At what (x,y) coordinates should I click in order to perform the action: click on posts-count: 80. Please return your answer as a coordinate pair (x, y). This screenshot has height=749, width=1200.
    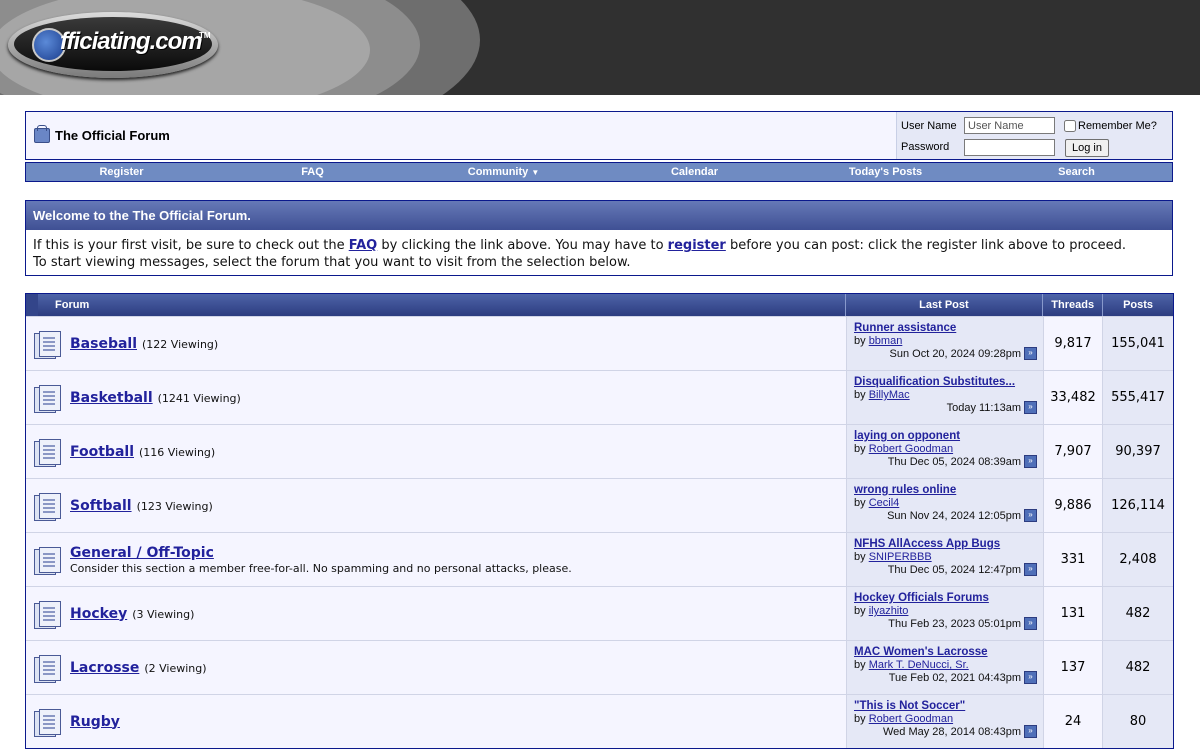
    Looking at the image, I should click on (1138, 721).